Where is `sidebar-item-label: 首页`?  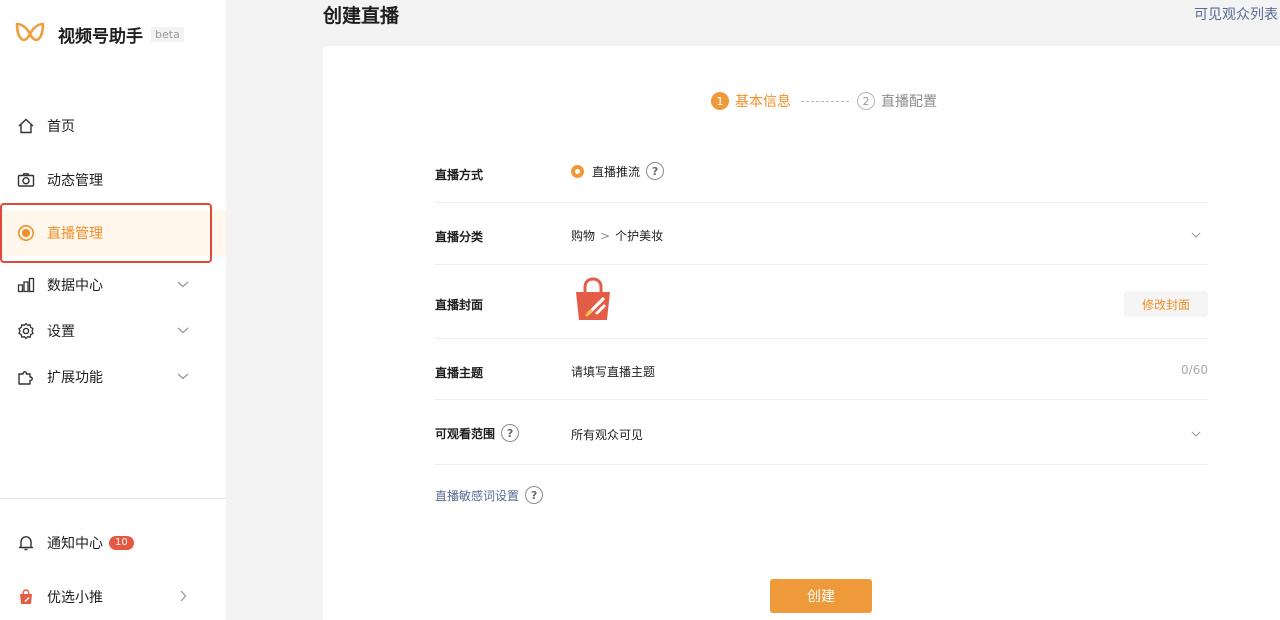 sidebar-item-label: 首页 is located at coordinates (61, 127).